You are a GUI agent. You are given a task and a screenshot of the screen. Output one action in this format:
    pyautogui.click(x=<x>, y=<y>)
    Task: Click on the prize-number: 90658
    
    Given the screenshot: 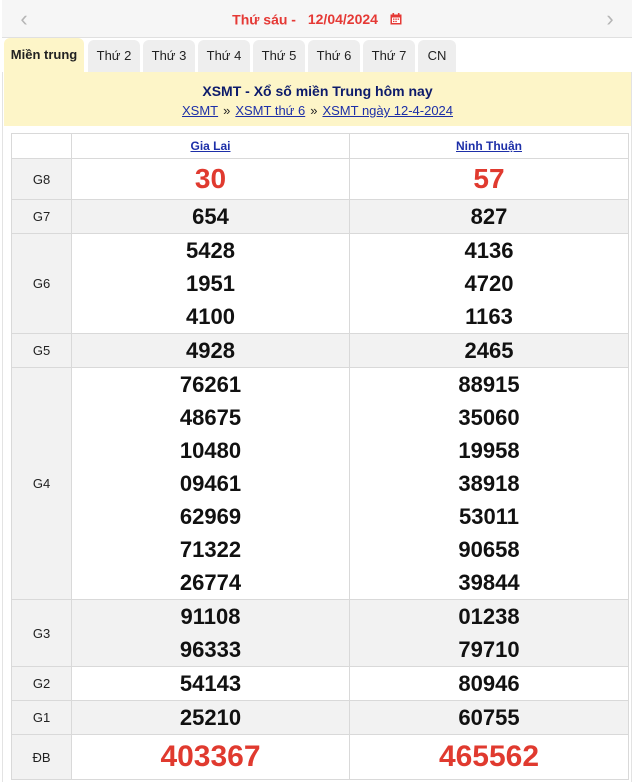 What is the action you would take?
    pyautogui.click(x=489, y=549)
    